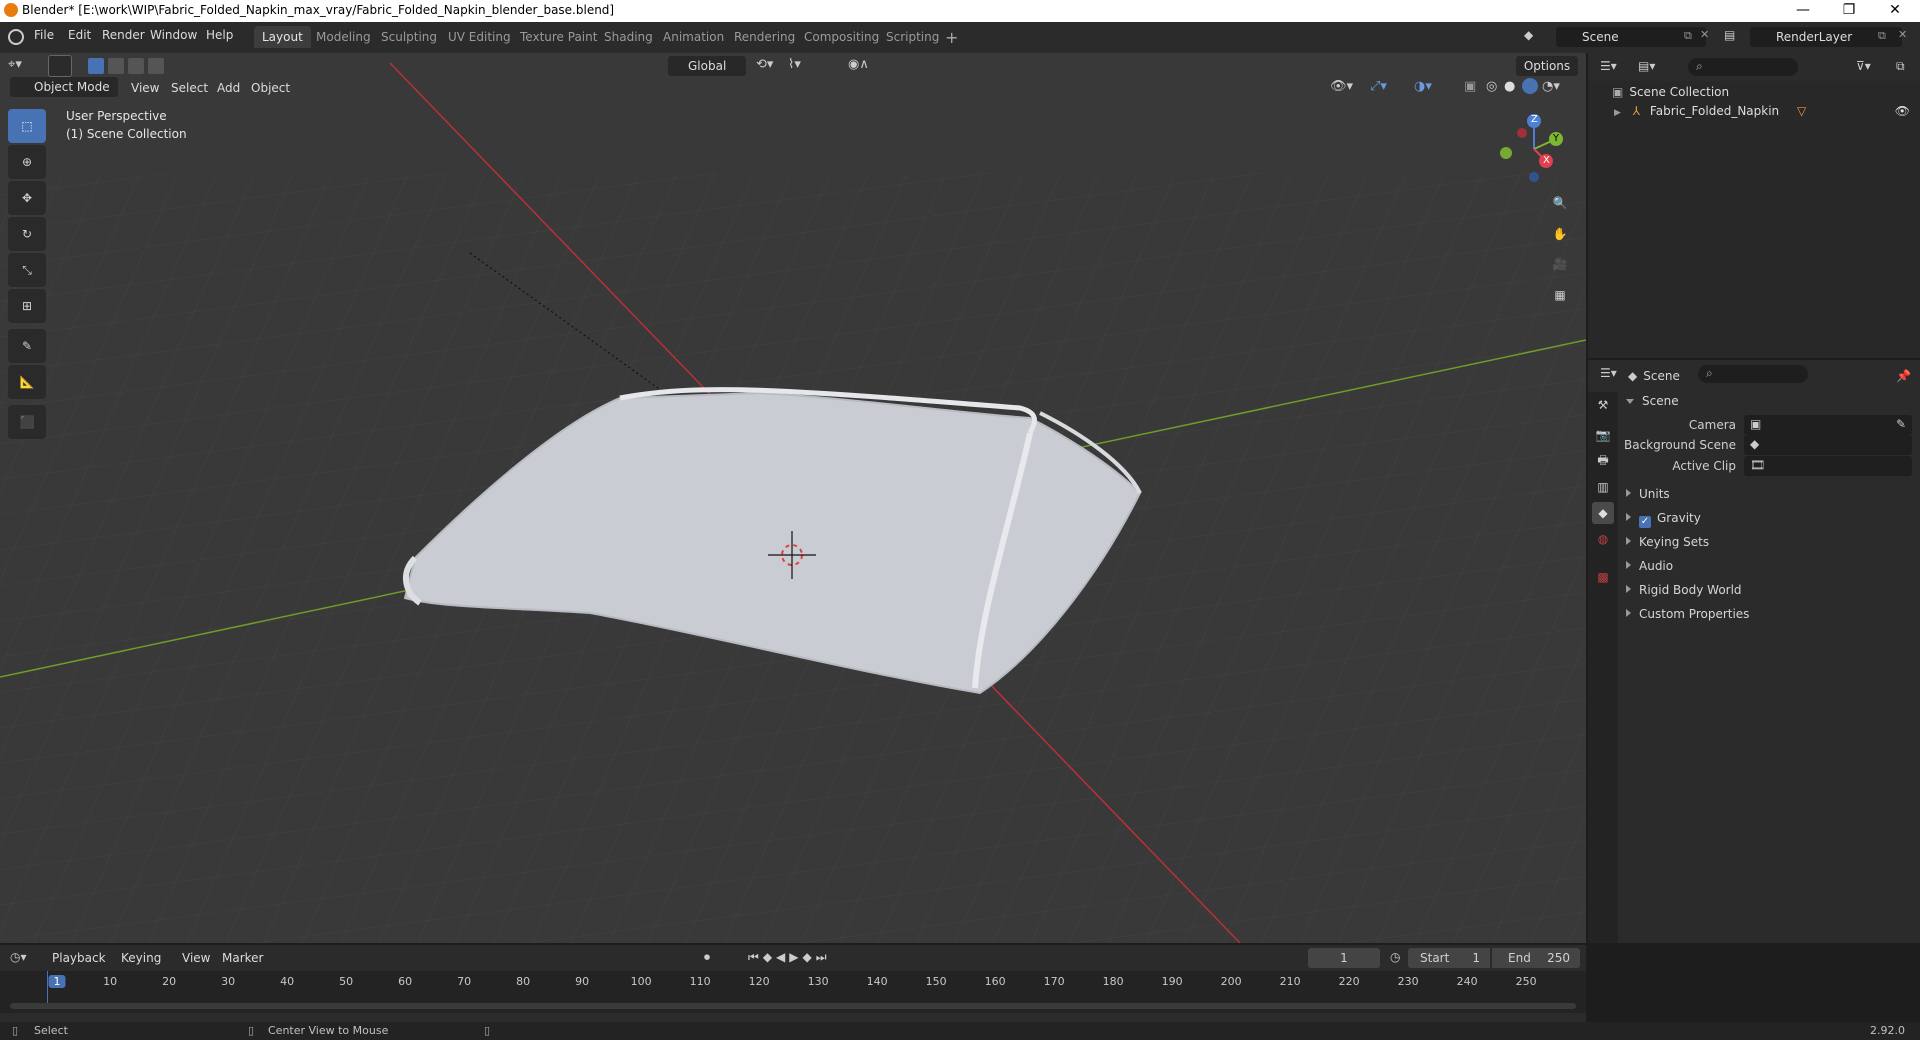 The image size is (1920, 1040). Describe the element at coordinates (1895, 11) in the screenshot. I see `close-button: ✕` at that location.